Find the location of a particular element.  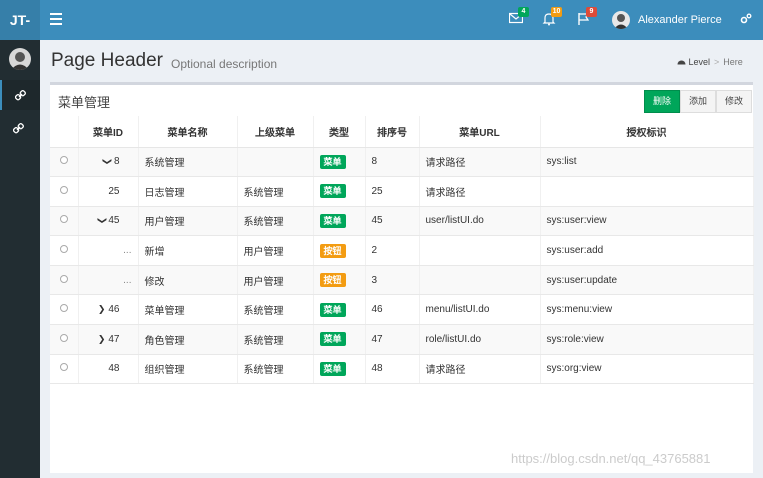

menu-name: 用户管理 is located at coordinates (164, 223).